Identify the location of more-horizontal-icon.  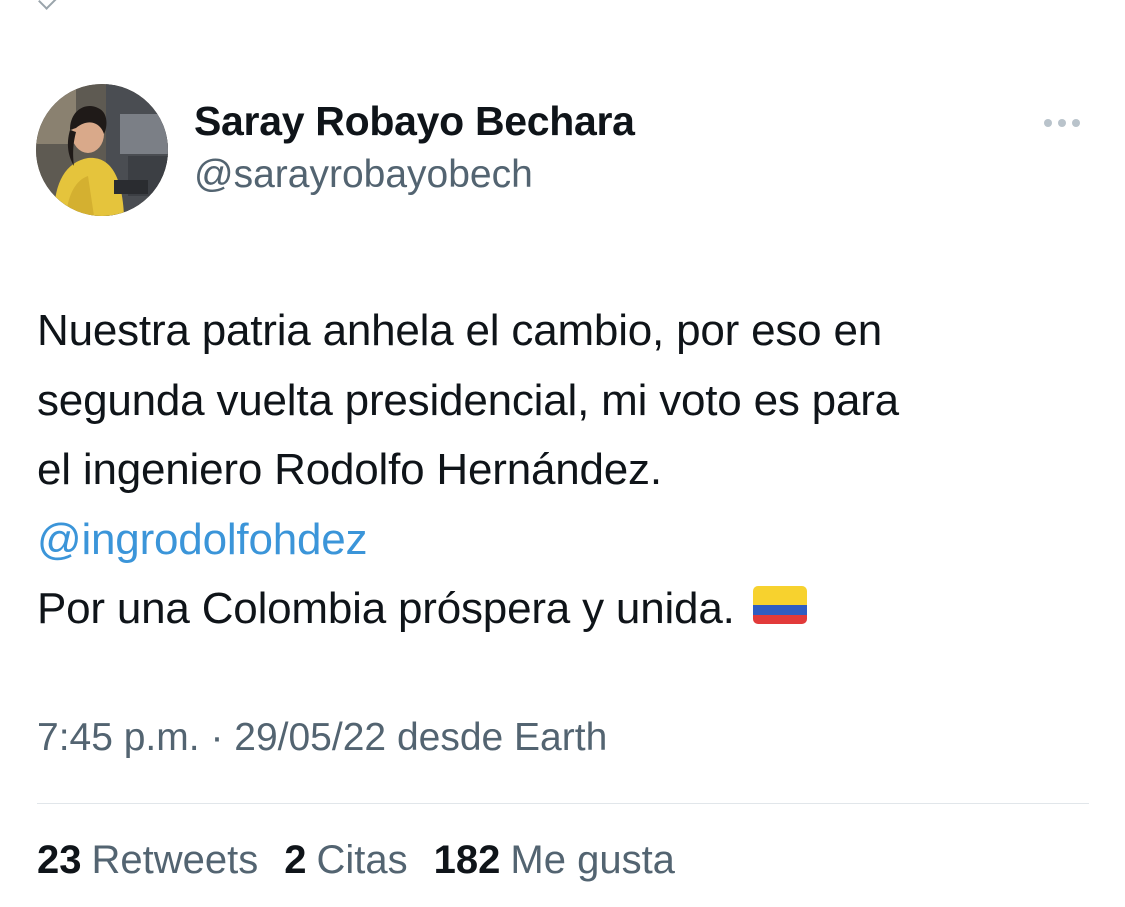
(1048, 123).